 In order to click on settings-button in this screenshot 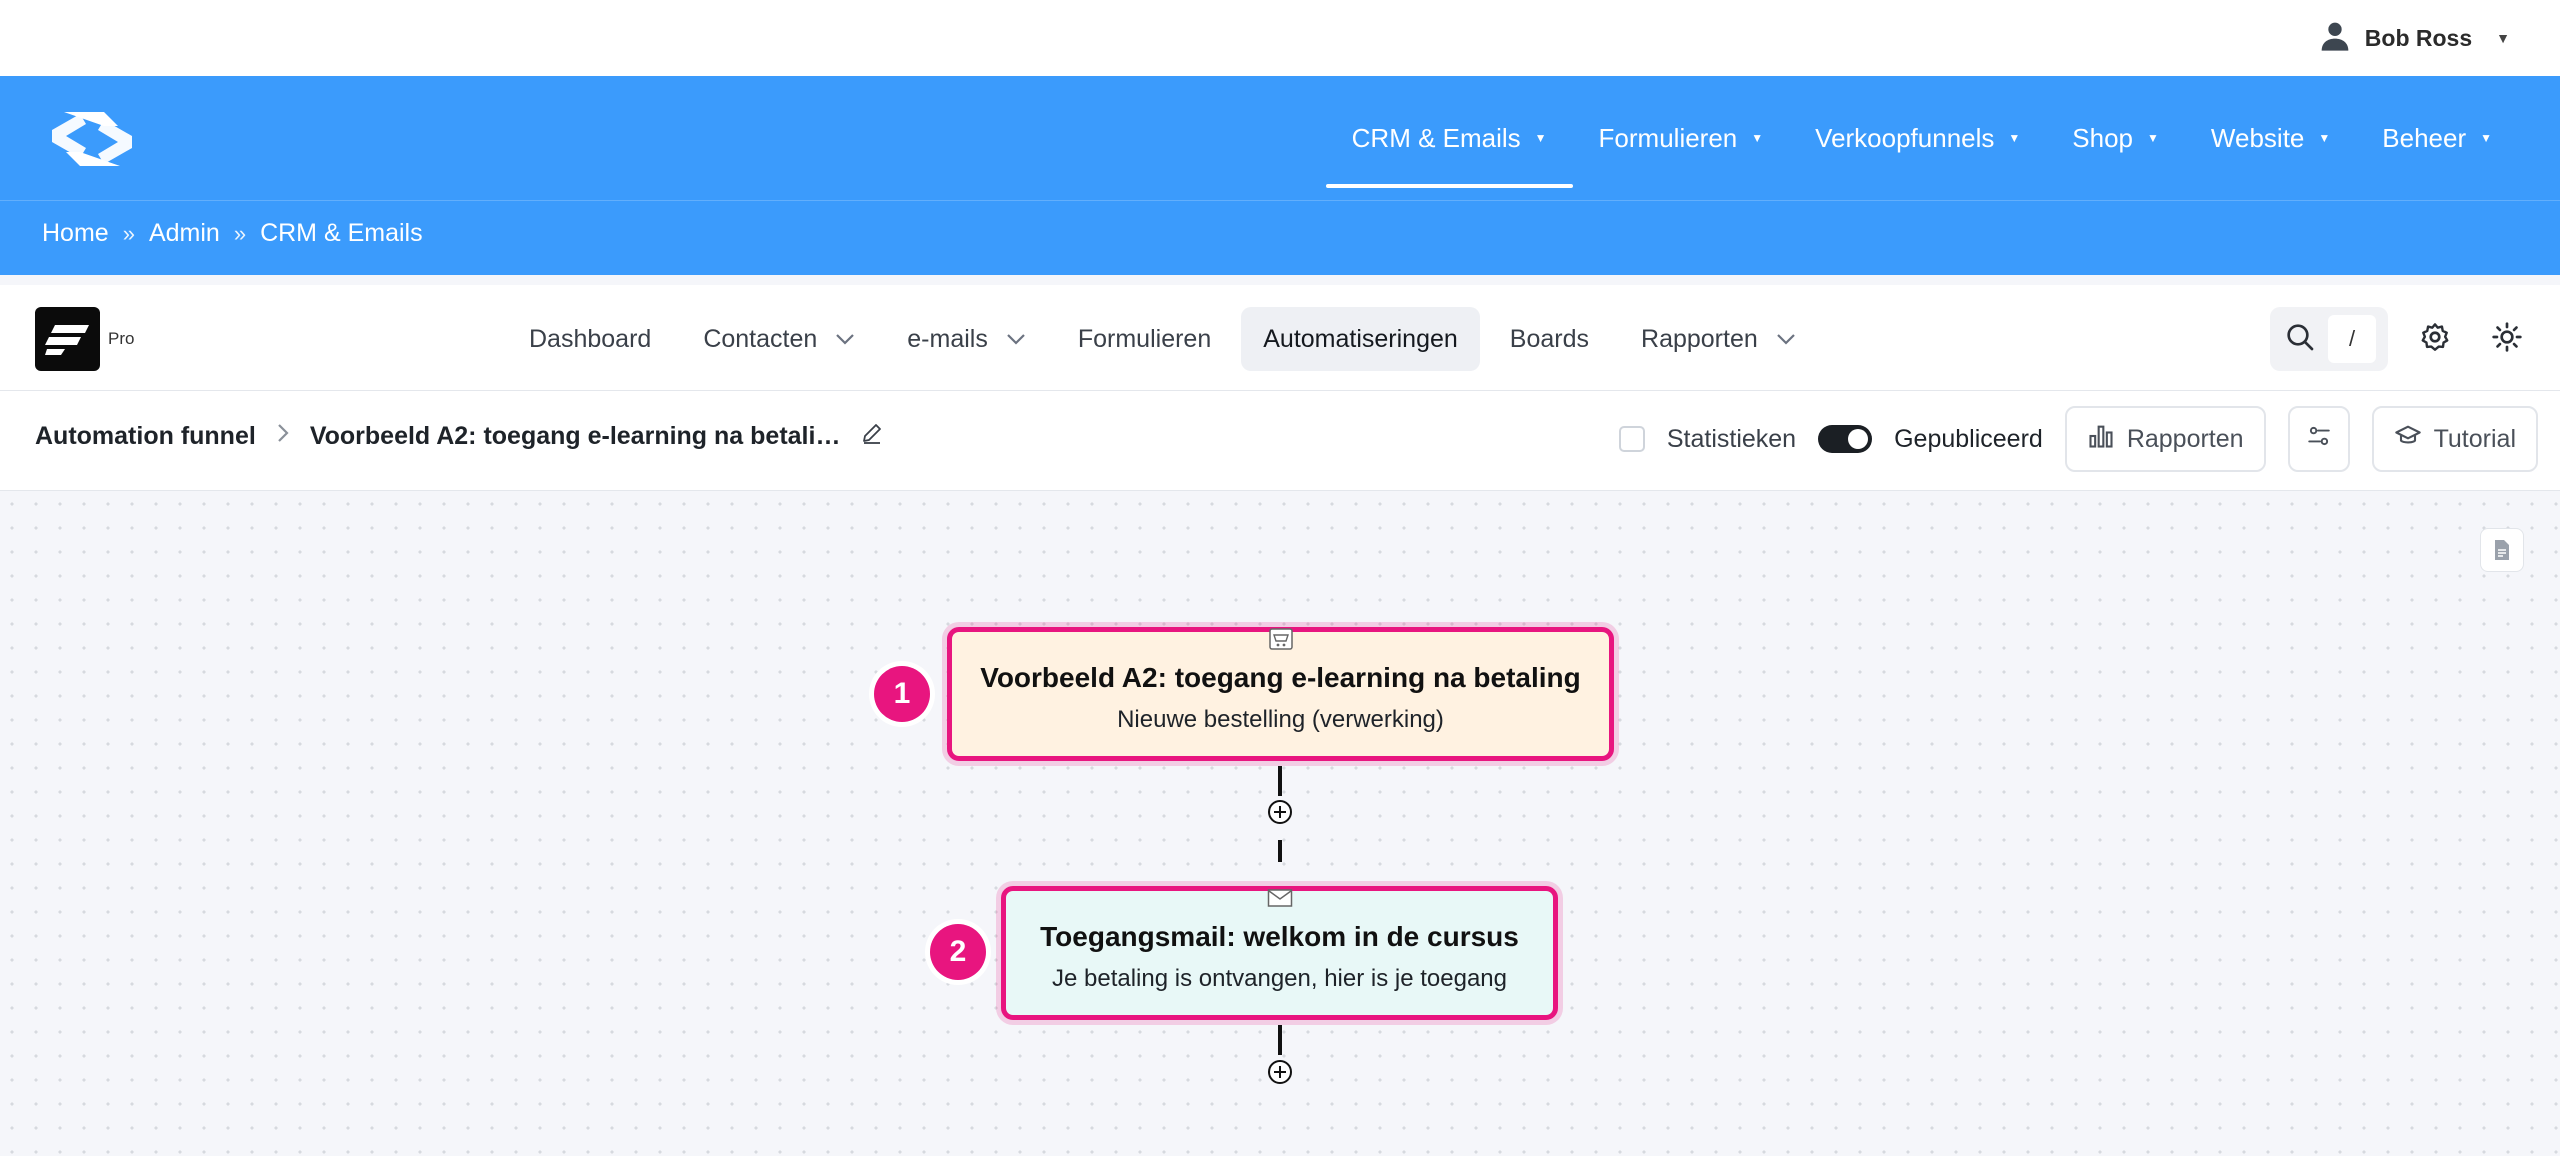, I will do `click(2435, 339)`.